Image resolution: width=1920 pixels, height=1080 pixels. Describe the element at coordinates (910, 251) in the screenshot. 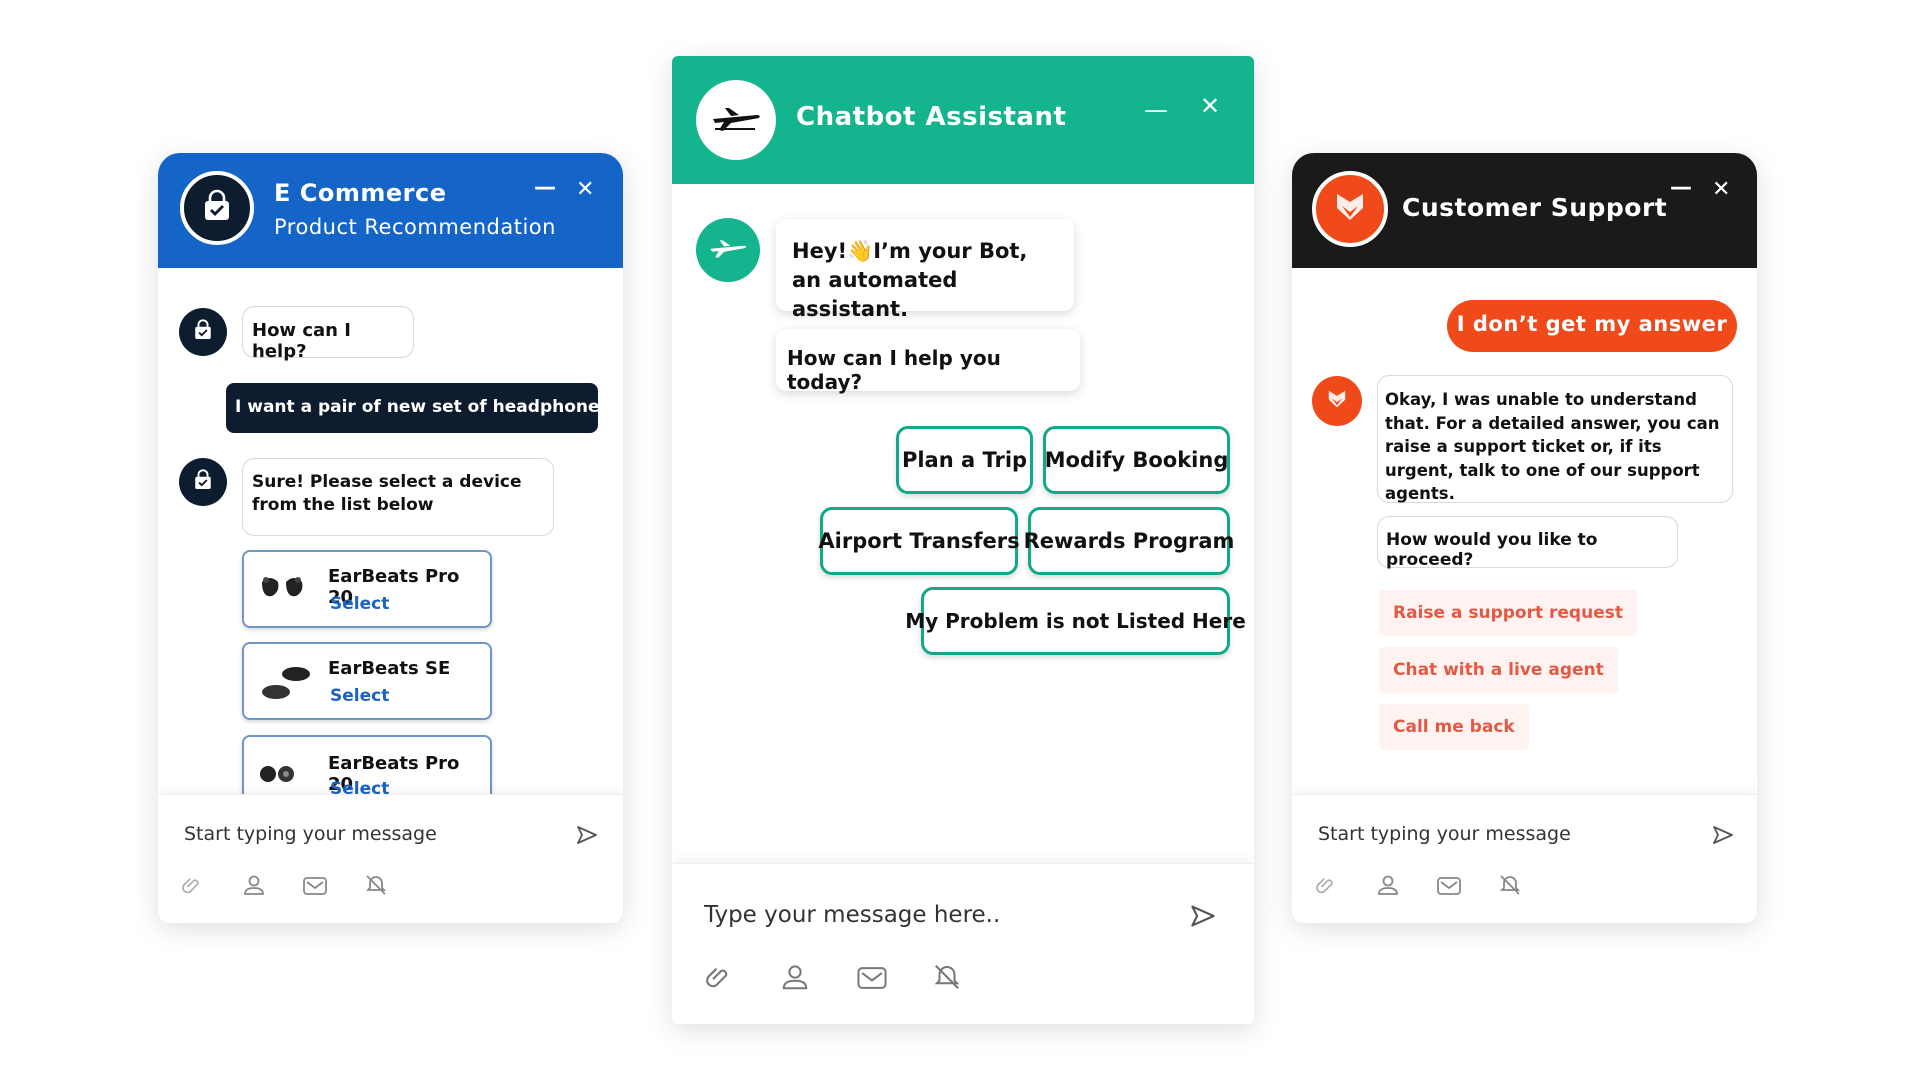

I see `bot-message-line: Hey!👋I’m your Bot,` at that location.